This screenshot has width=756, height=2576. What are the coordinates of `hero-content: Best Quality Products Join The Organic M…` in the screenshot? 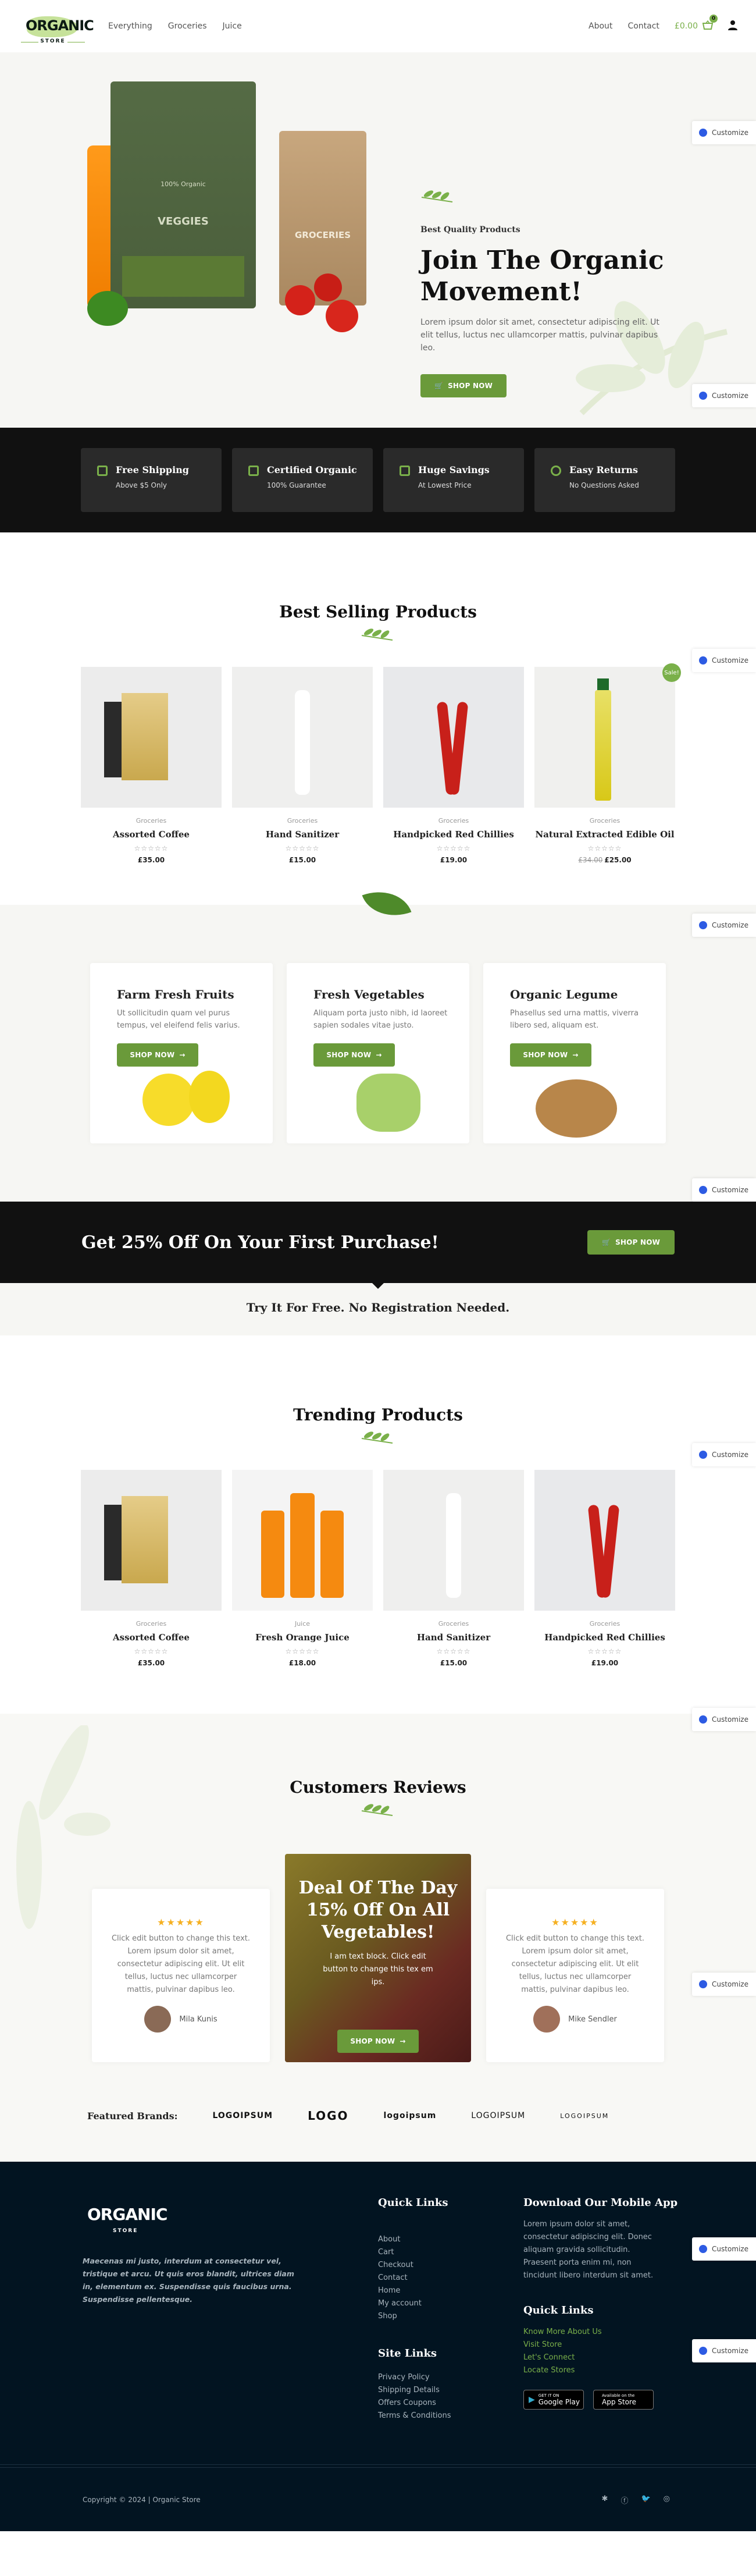 It's located at (551, 293).